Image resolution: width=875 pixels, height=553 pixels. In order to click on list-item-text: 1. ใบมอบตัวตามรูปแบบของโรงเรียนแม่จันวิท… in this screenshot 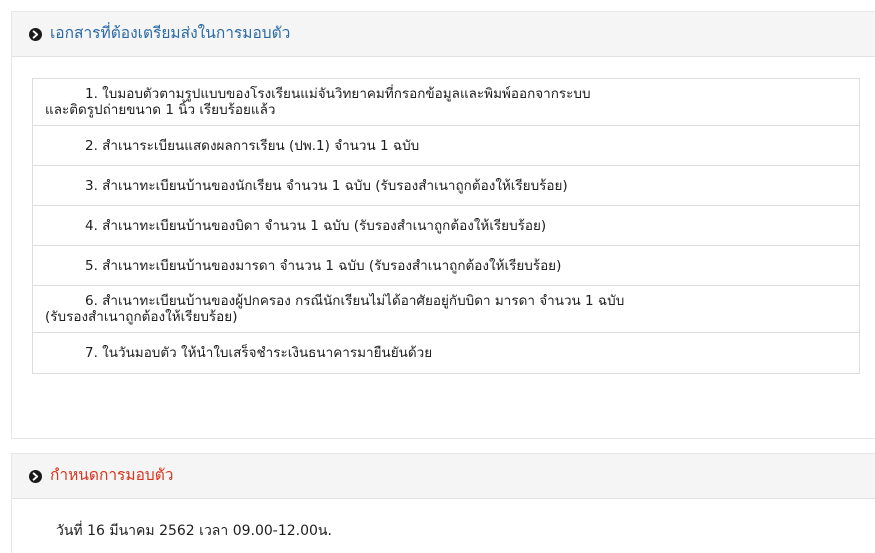, I will do `click(338, 94)`.